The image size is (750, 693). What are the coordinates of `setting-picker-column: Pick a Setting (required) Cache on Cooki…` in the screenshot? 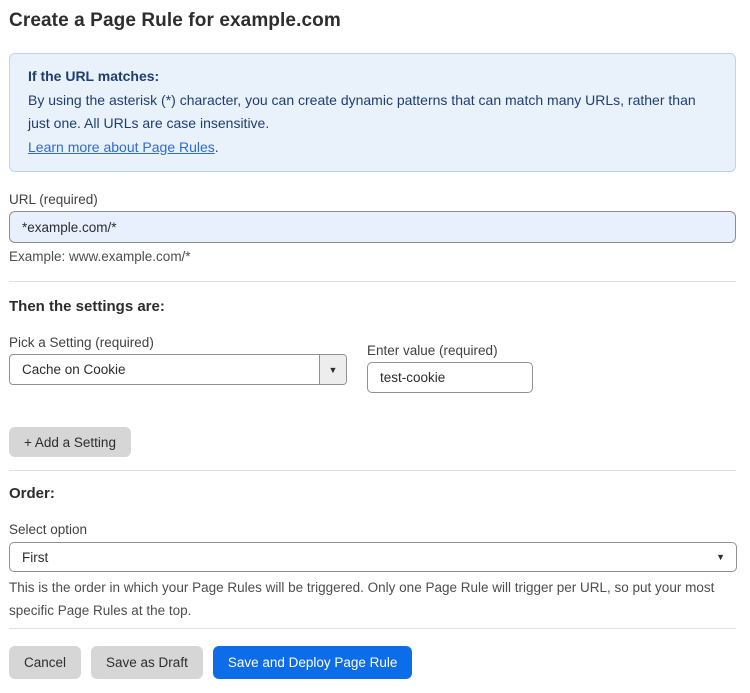 It's located at (188, 354).